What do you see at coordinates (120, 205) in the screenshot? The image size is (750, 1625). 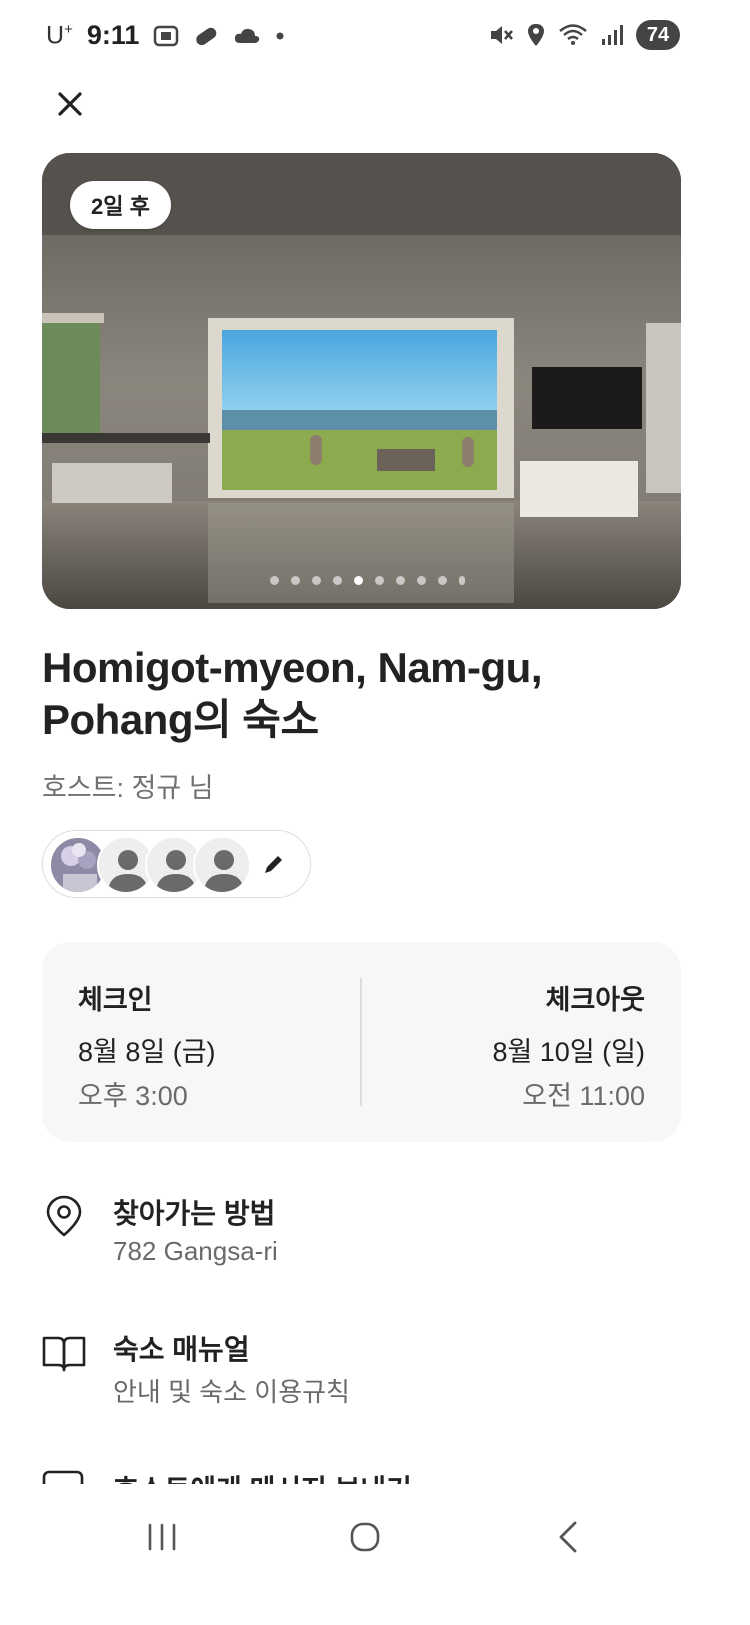 I see `days-until-badge: 2일 후` at bounding box center [120, 205].